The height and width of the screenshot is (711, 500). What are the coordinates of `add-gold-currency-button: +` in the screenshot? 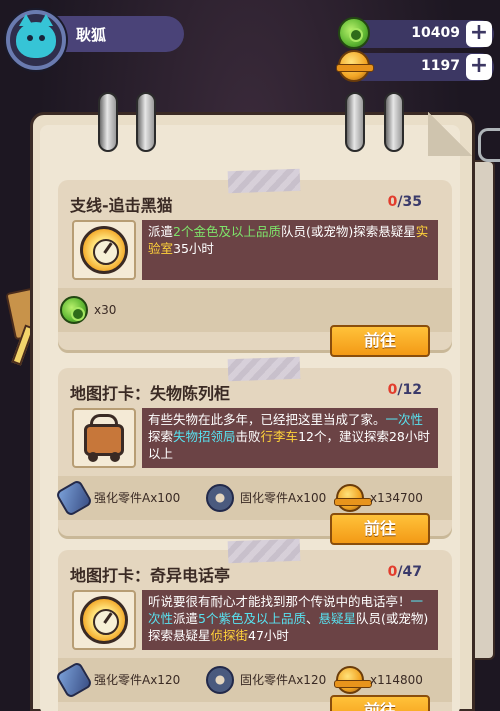 It's located at (479, 67).